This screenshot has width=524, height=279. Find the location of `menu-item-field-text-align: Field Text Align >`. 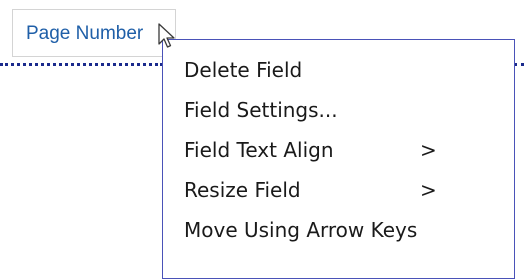

menu-item-field-text-align: Field Text Align > is located at coordinates (349, 150).